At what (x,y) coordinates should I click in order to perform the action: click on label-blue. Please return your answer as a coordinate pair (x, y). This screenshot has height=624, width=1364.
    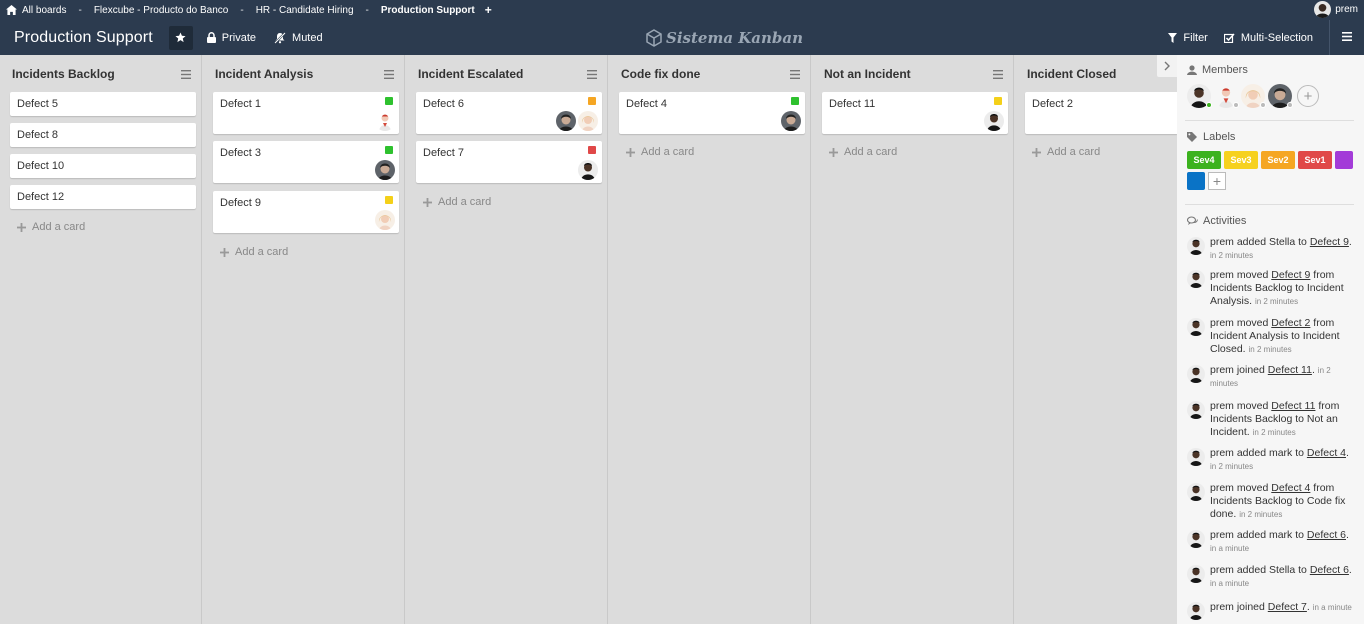
    Looking at the image, I should click on (1196, 181).